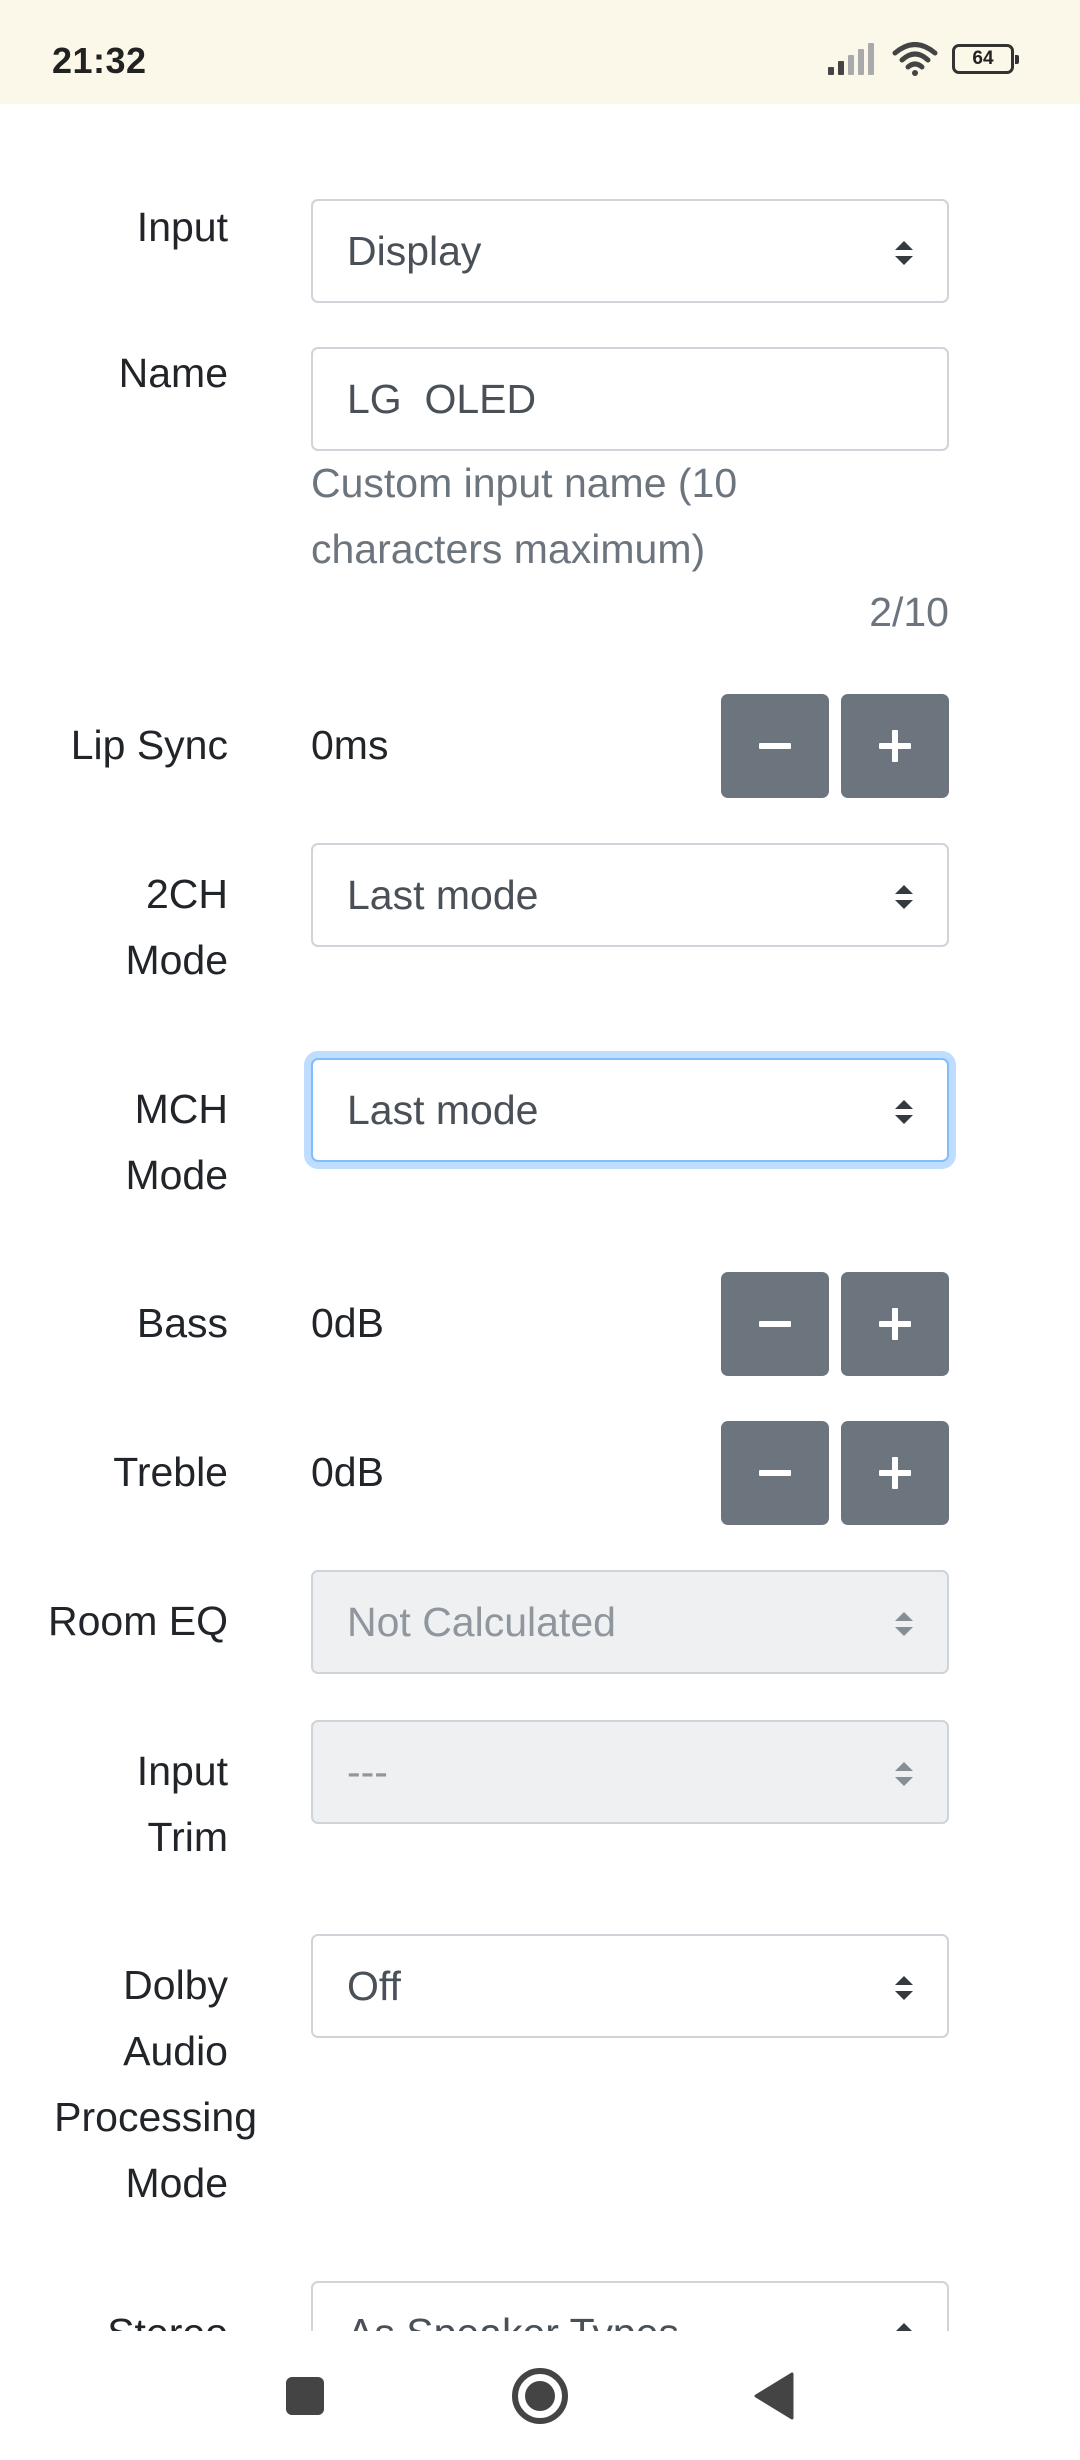 This screenshot has width=1080, height=2460. Describe the element at coordinates (176, 1175) in the screenshot. I see `mch-mode-label-line2: Mode` at that location.